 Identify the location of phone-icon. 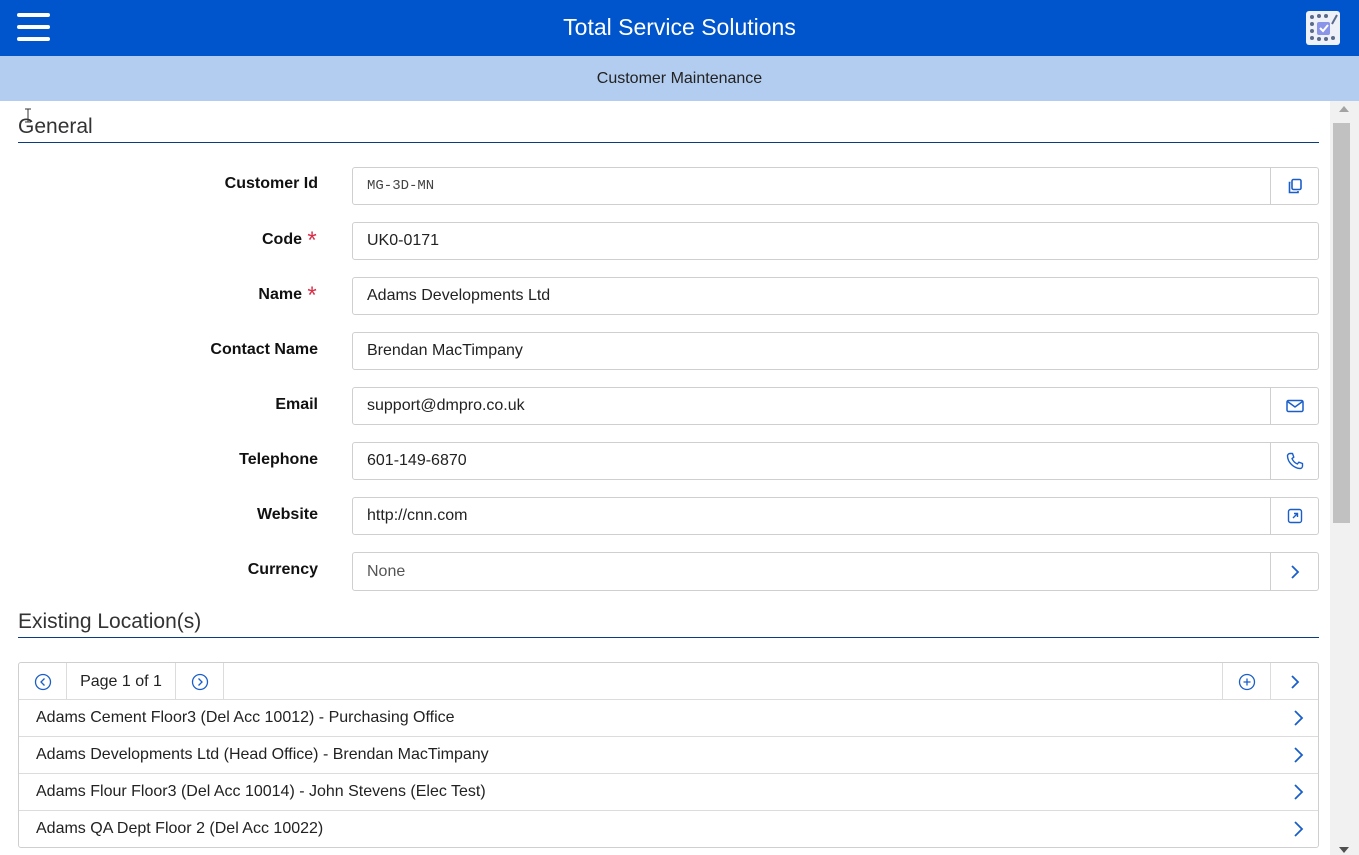
(1294, 461).